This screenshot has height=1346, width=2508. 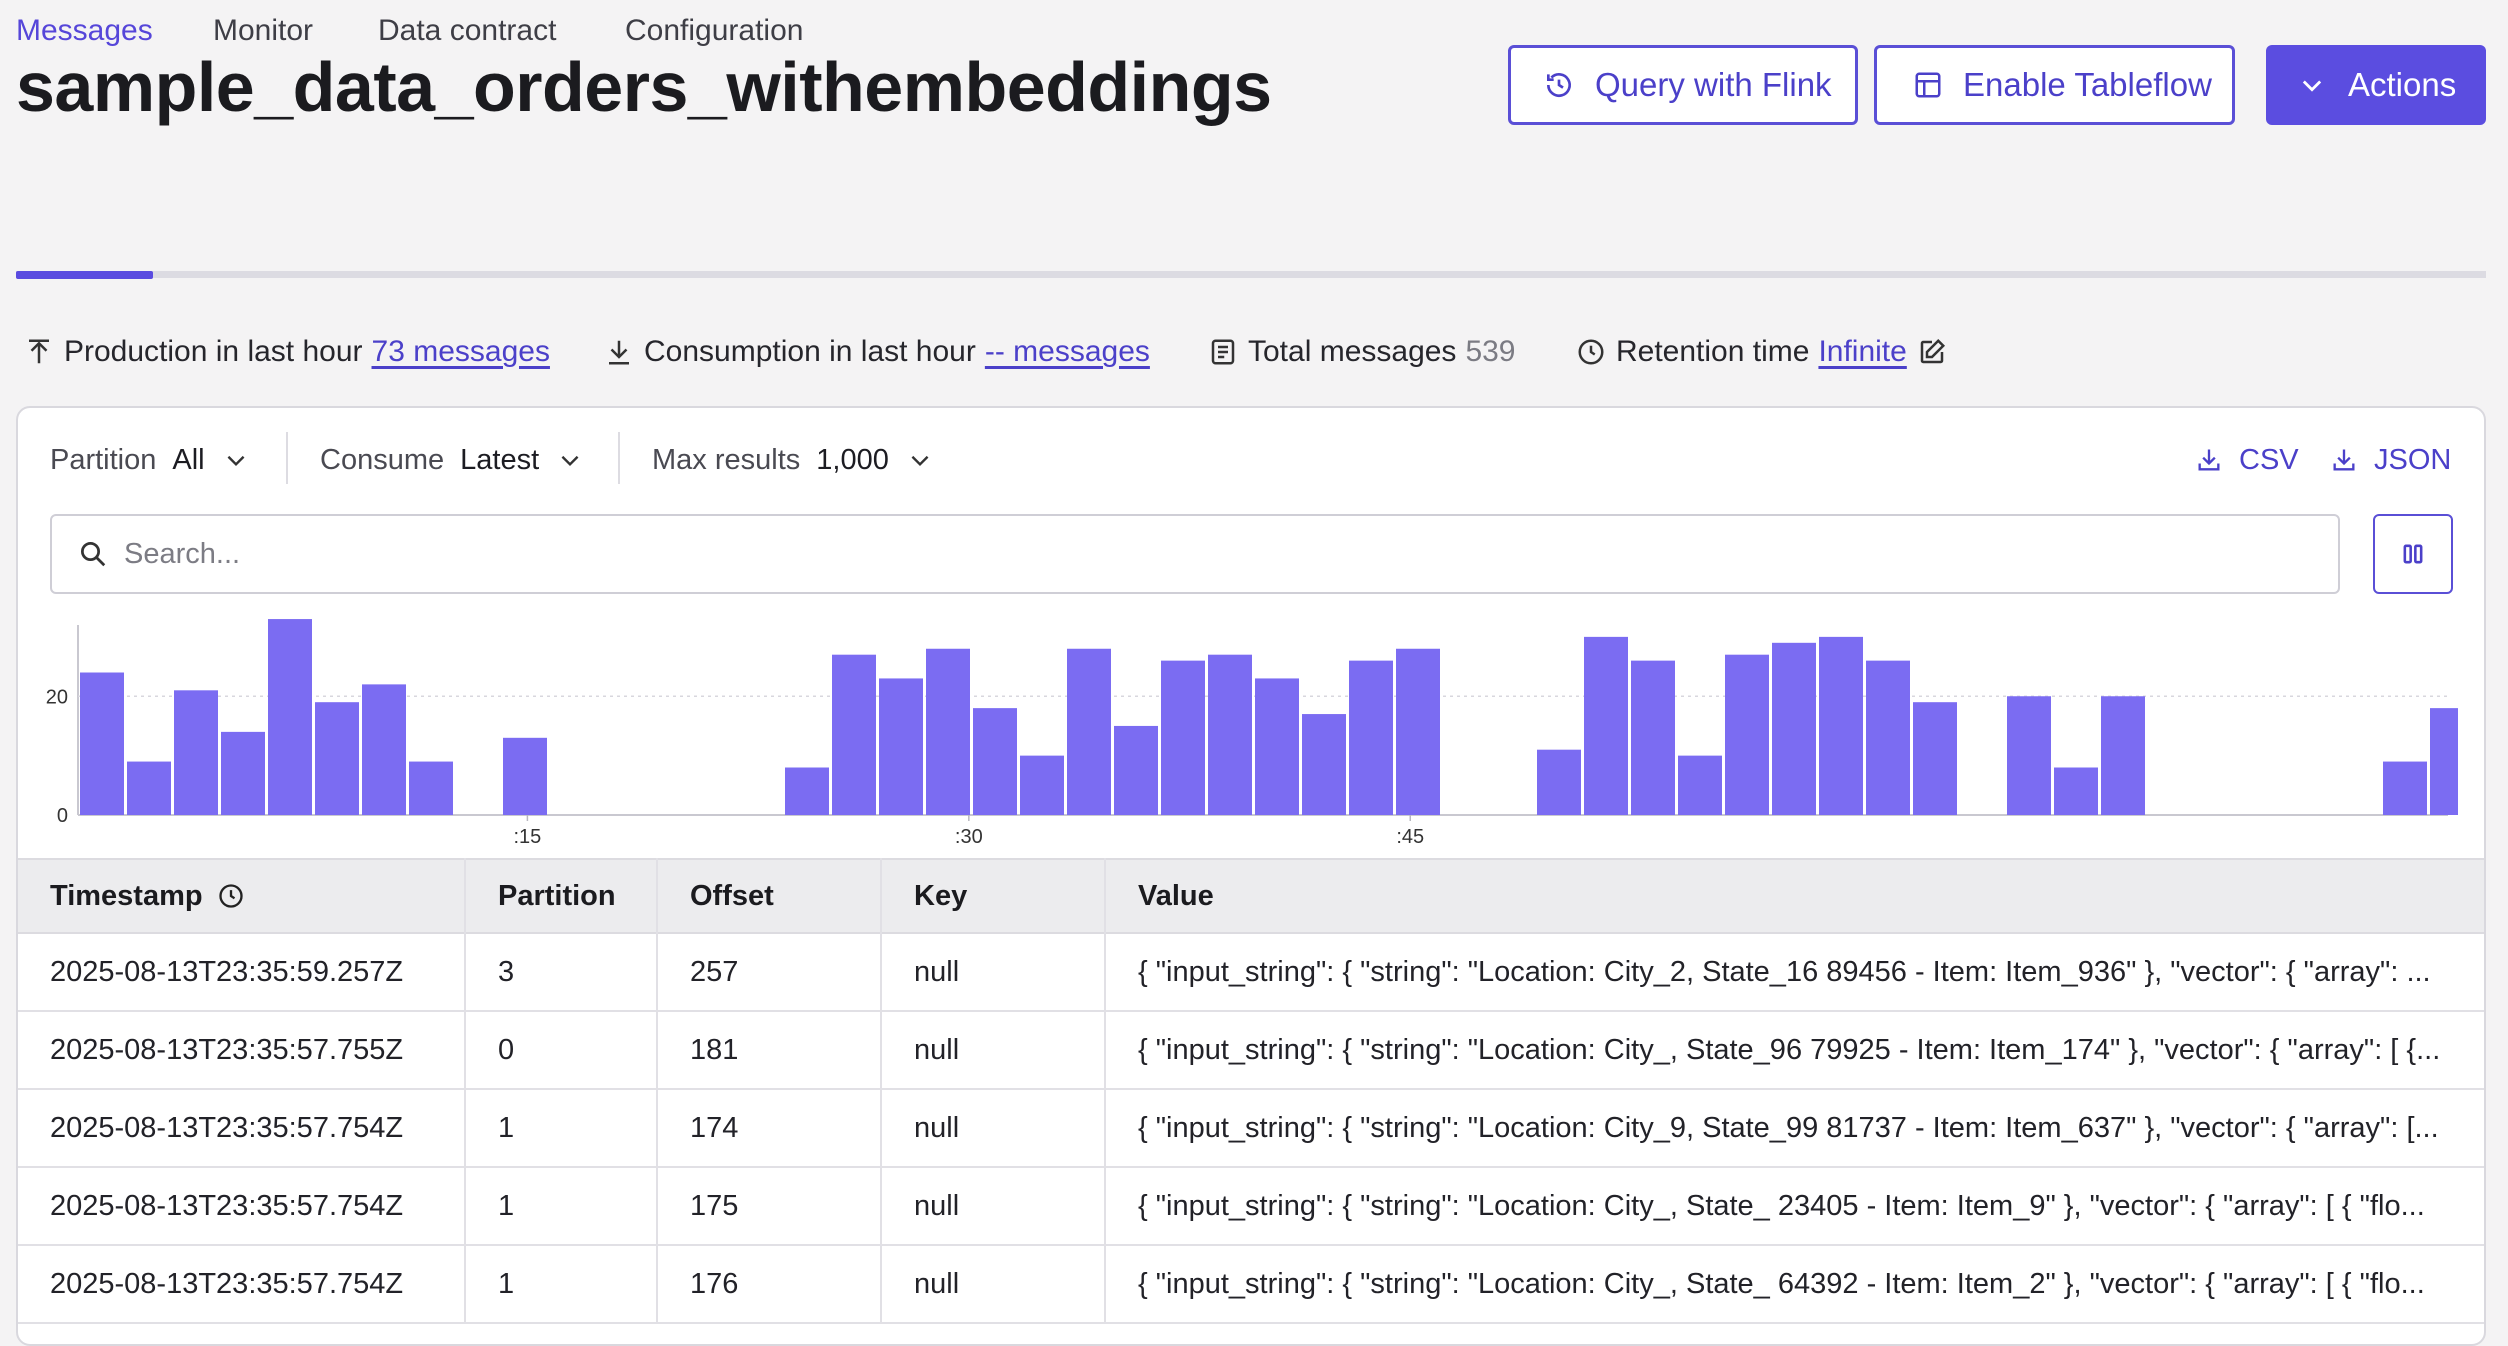 I want to click on actions-button: Actions, so click(x=2376, y=85).